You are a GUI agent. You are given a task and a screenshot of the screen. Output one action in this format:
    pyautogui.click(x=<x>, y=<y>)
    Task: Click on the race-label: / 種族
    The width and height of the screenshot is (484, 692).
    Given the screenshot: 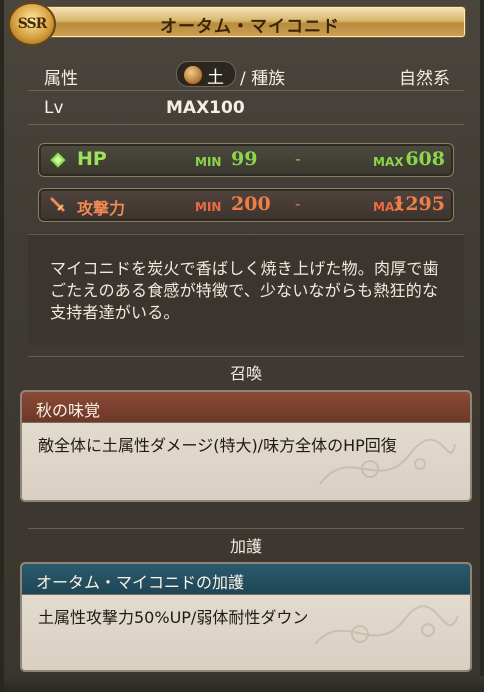 What is the action you would take?
    pyautogui.click(x=263, y=79)
    